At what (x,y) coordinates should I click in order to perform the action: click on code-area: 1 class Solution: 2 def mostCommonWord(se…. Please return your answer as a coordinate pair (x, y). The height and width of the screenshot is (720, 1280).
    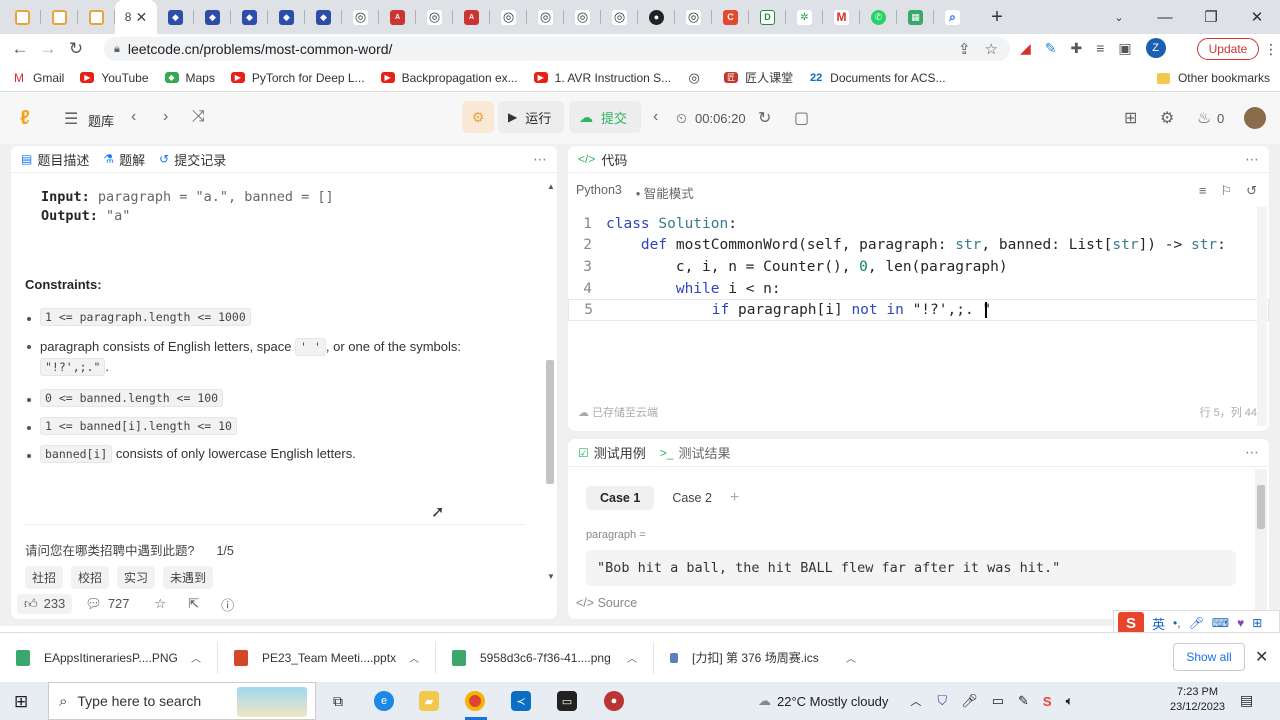
    Looking at the image, I should click on (918, 267).